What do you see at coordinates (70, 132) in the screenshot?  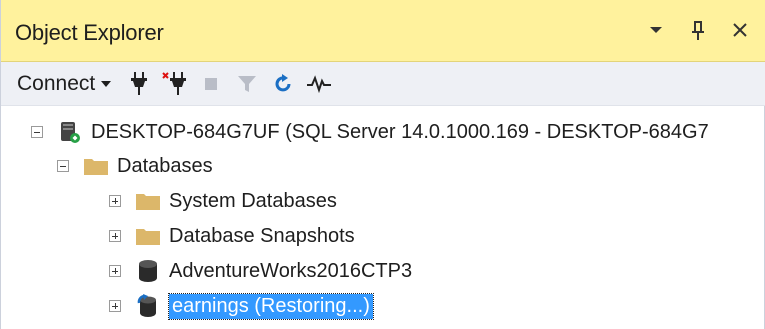 I see `server-icon` at bounding box center [70, 132].